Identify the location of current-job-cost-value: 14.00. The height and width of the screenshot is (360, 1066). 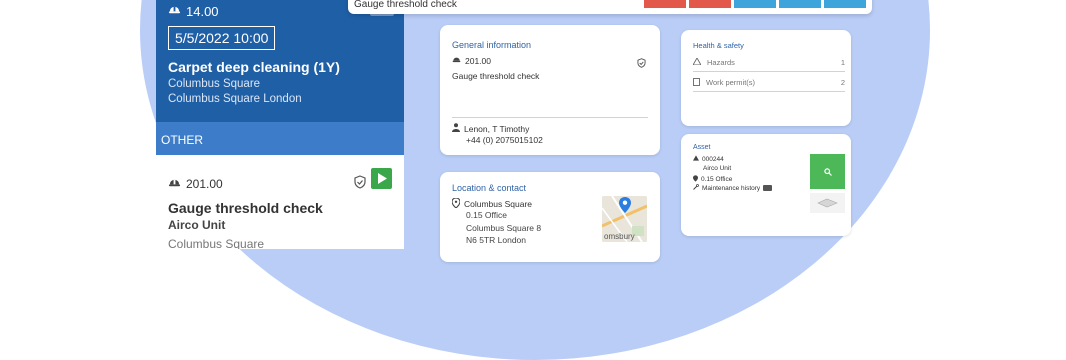
(202, 11).